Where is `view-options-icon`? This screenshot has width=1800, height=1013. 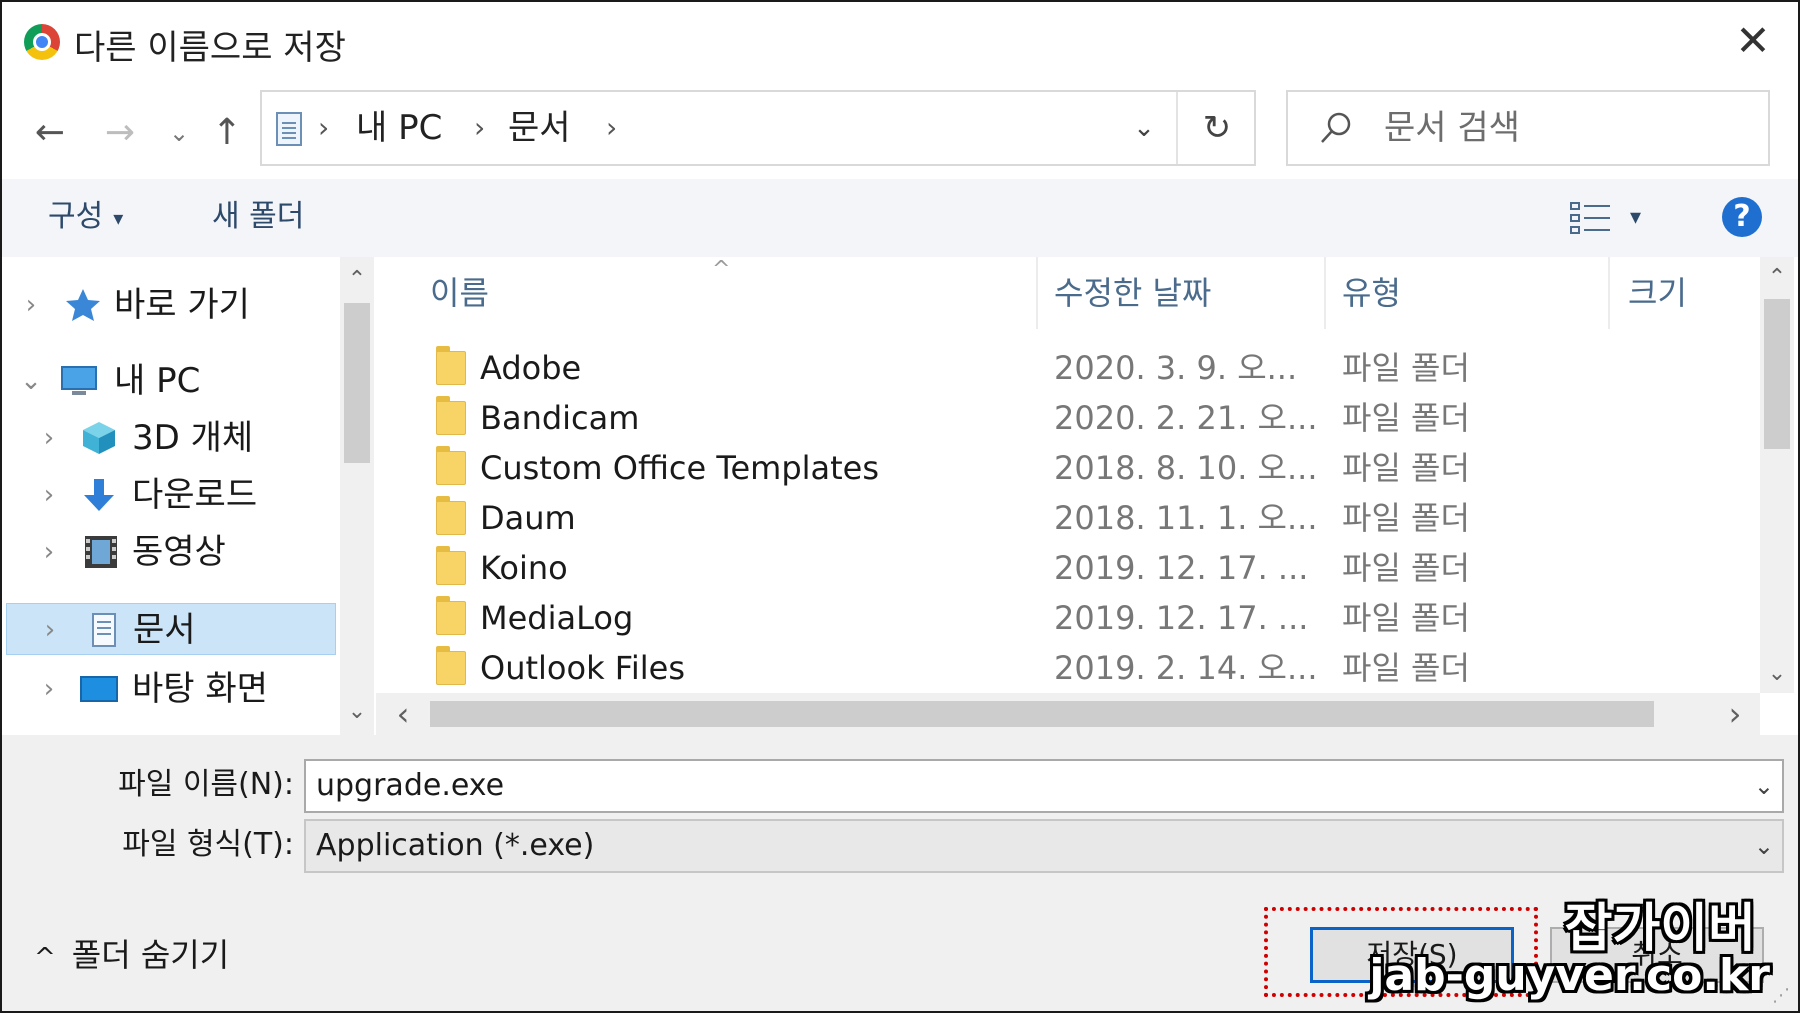 view-options-icon is located at coordinates (1591, 218).